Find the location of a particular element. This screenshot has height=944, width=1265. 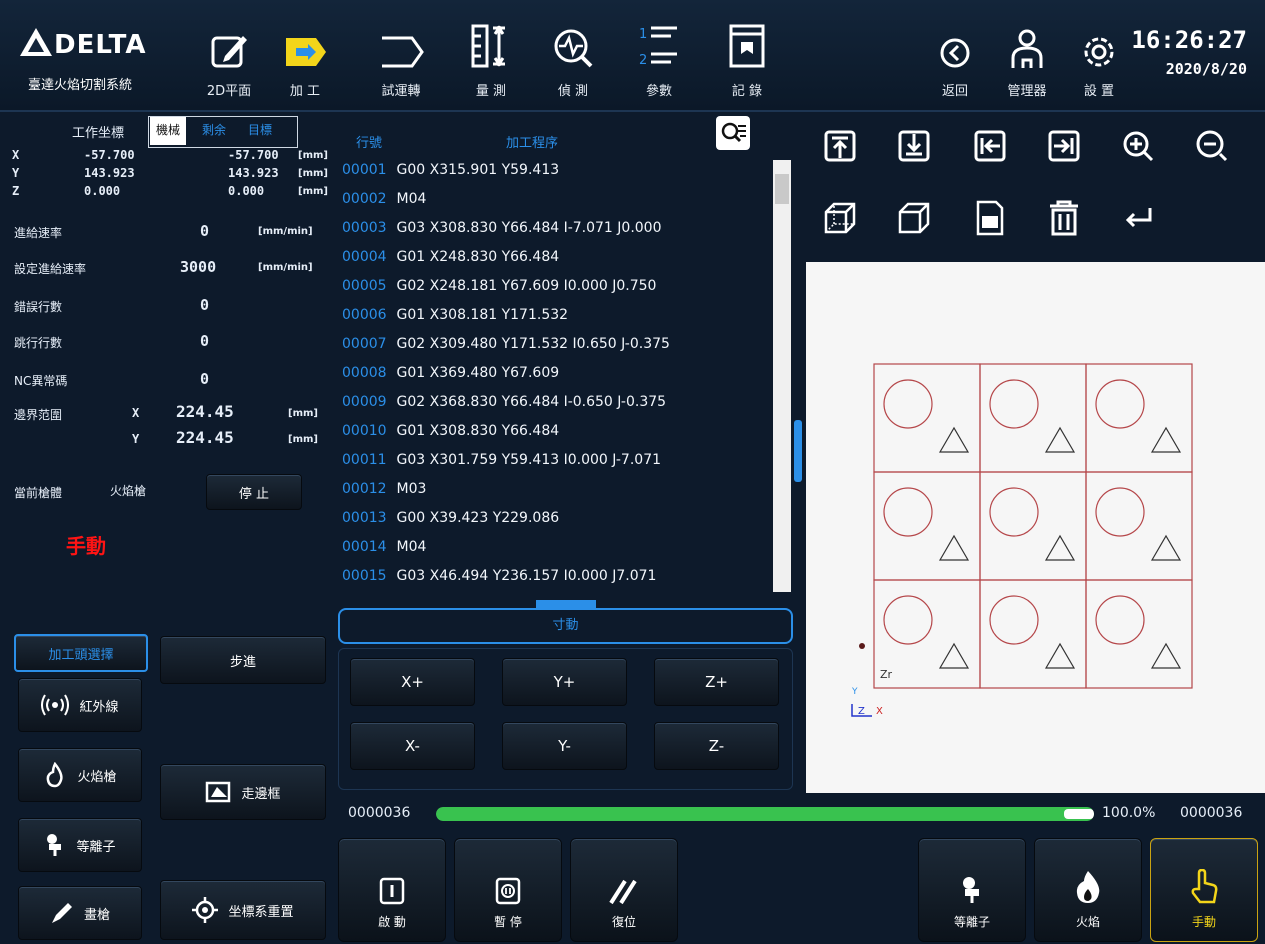

program-scrollbar is located at coordinates (782, 376).